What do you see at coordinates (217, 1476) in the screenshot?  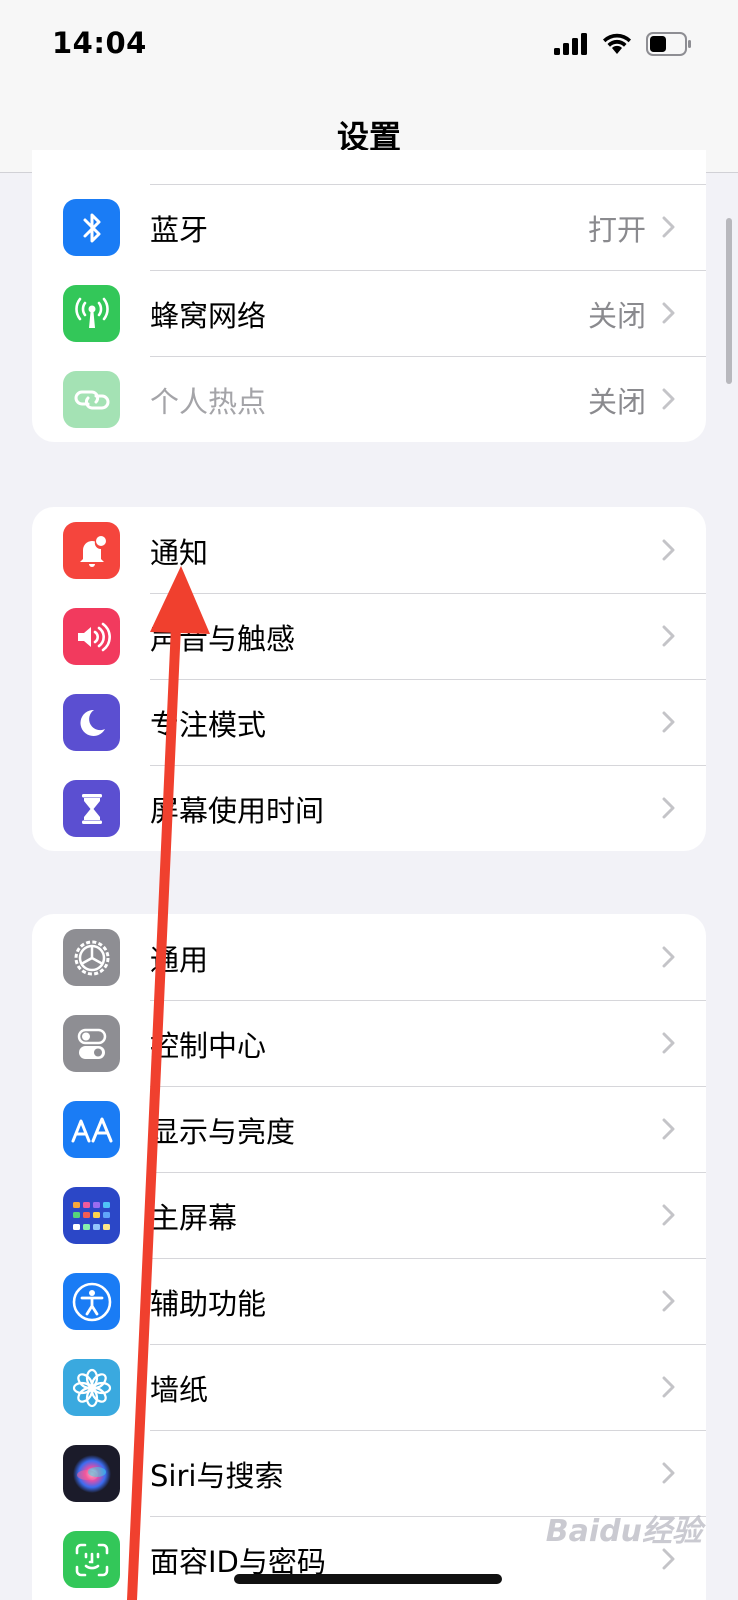 I see `settings-row-label: Siri与搜索` at bounding box center [217, 1476].